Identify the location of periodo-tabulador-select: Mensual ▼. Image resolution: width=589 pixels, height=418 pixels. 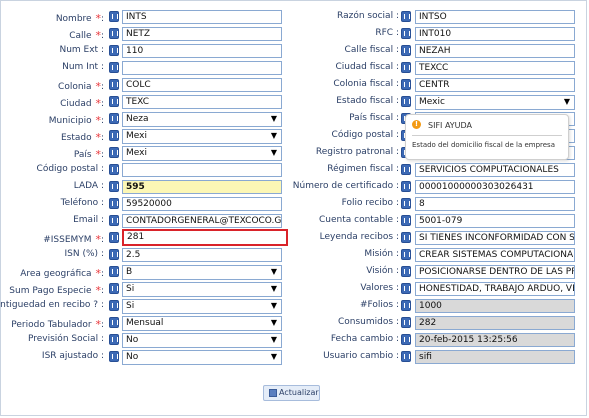
(202, 323).